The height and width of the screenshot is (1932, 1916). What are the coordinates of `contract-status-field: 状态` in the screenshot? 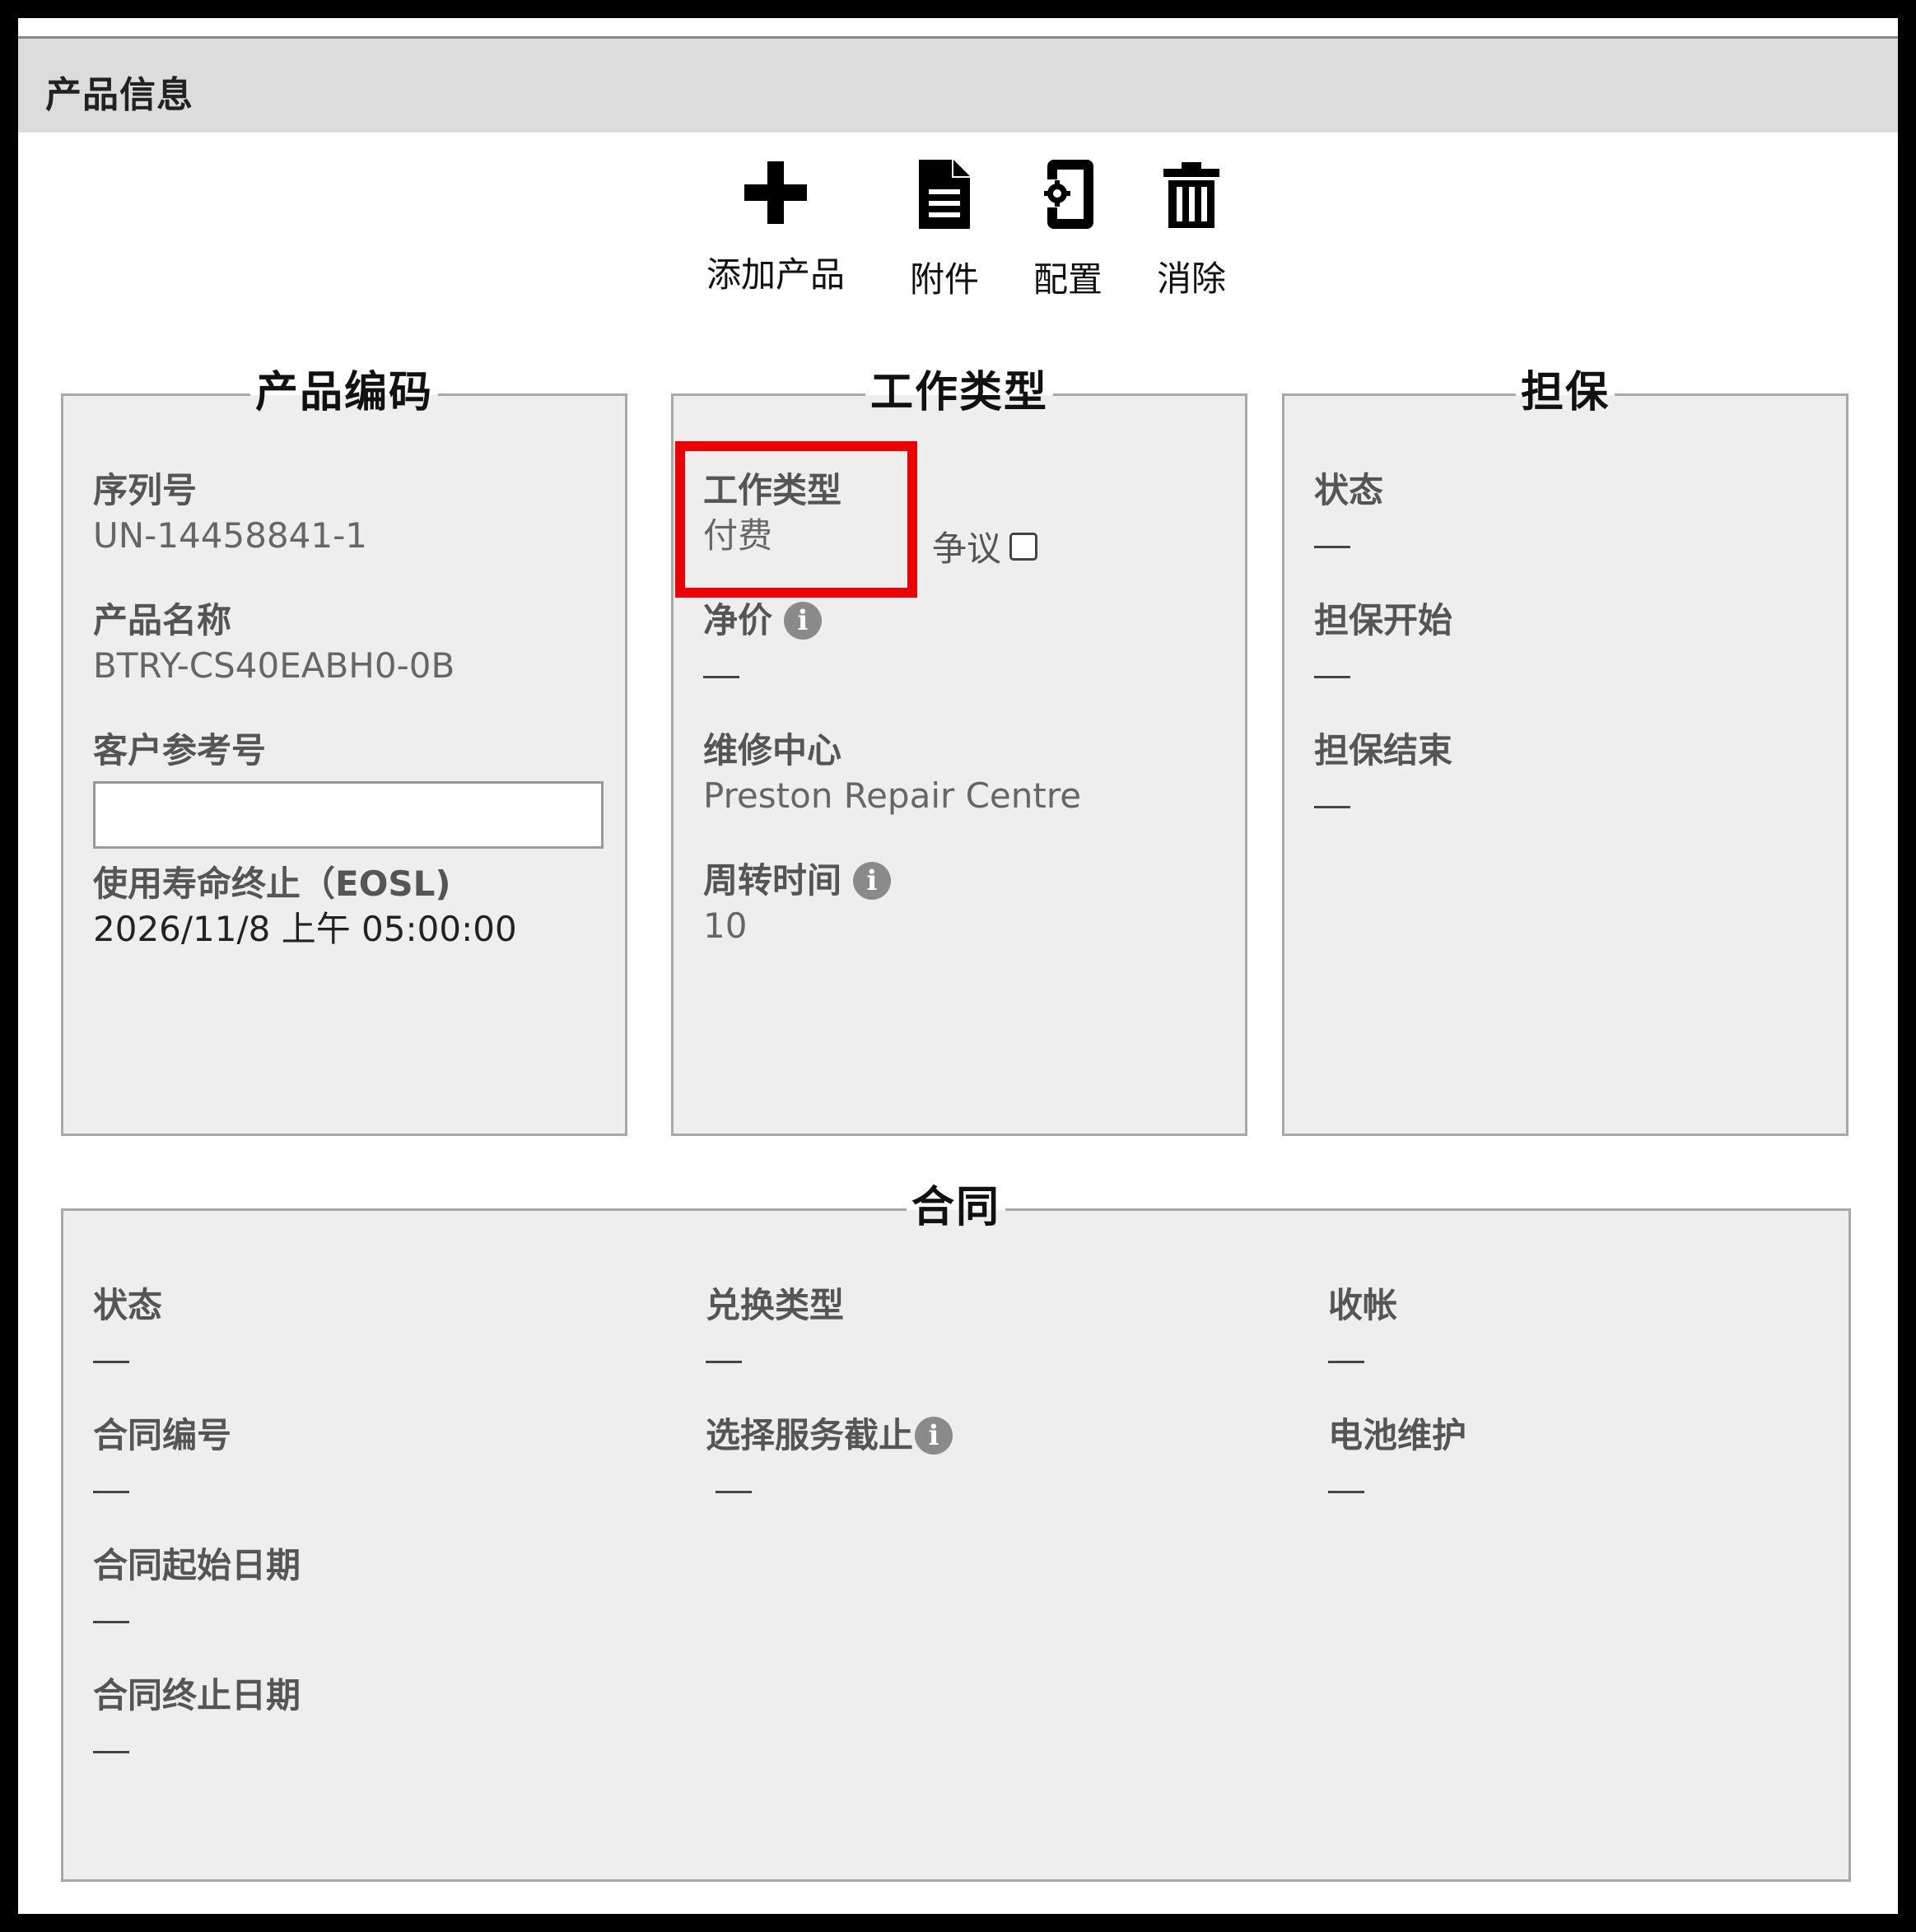 It's located at (127, 1329).